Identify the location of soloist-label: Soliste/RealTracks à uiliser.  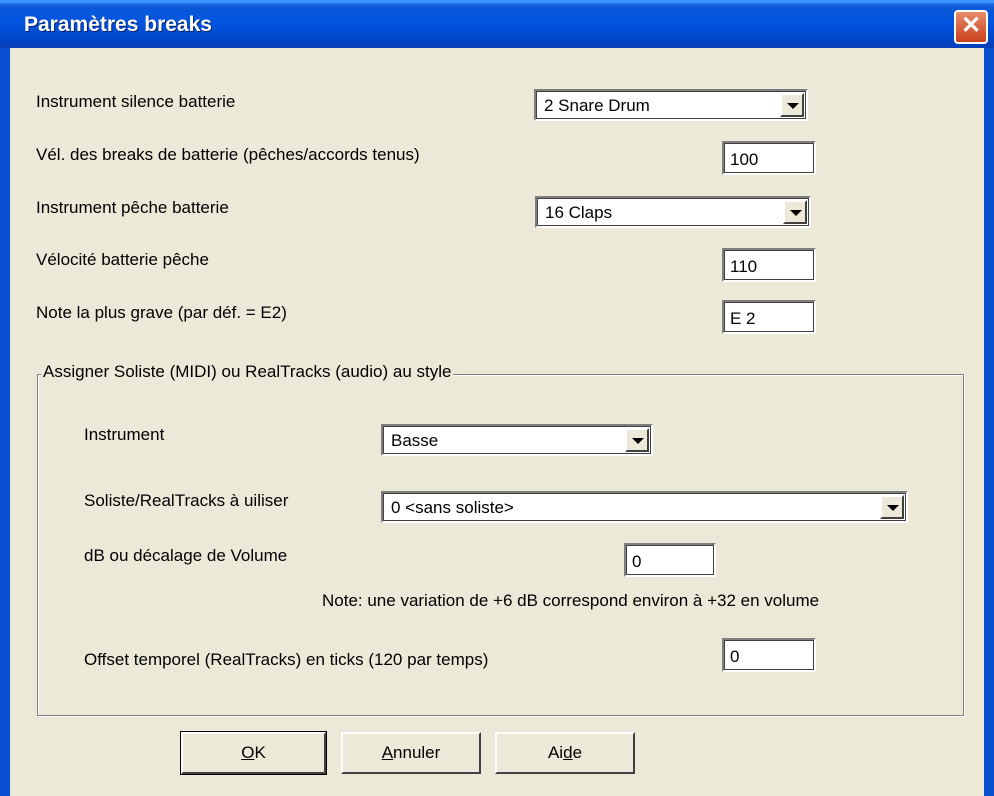
(186, 500).